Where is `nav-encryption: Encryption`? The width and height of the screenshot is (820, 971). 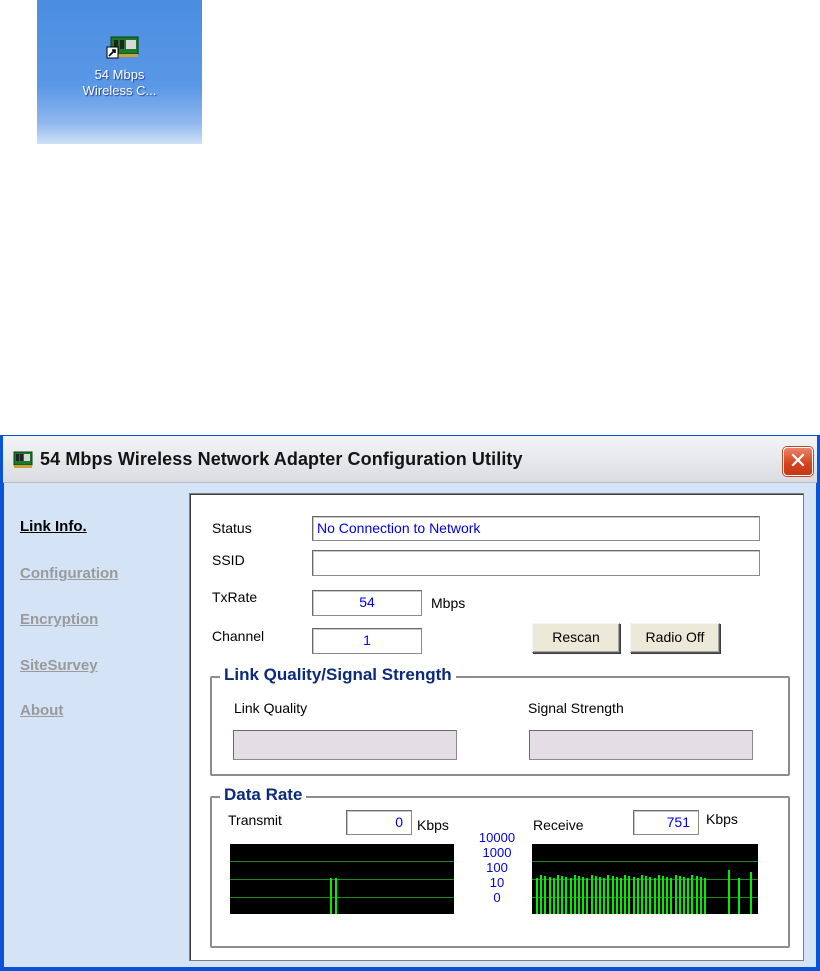
nav-encryption: Encryption is located at coordinates (59, 619).